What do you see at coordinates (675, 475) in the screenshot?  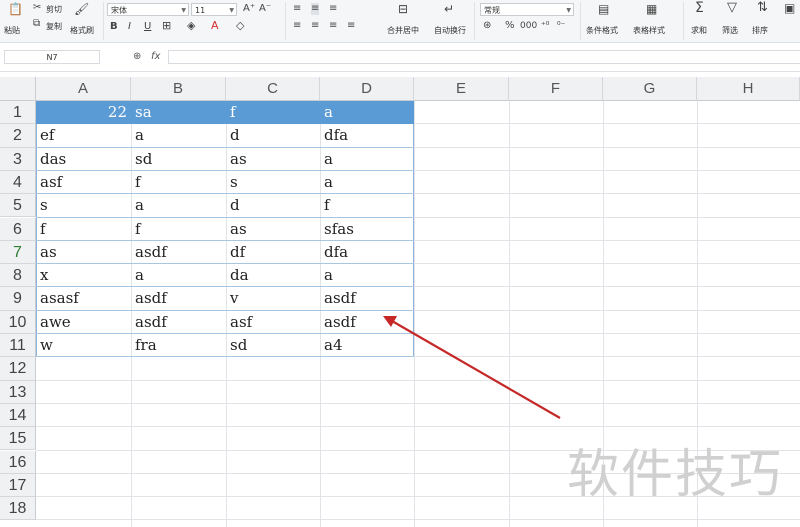 I see `watermark: 软件技巧` at bounding box center [675, 475].